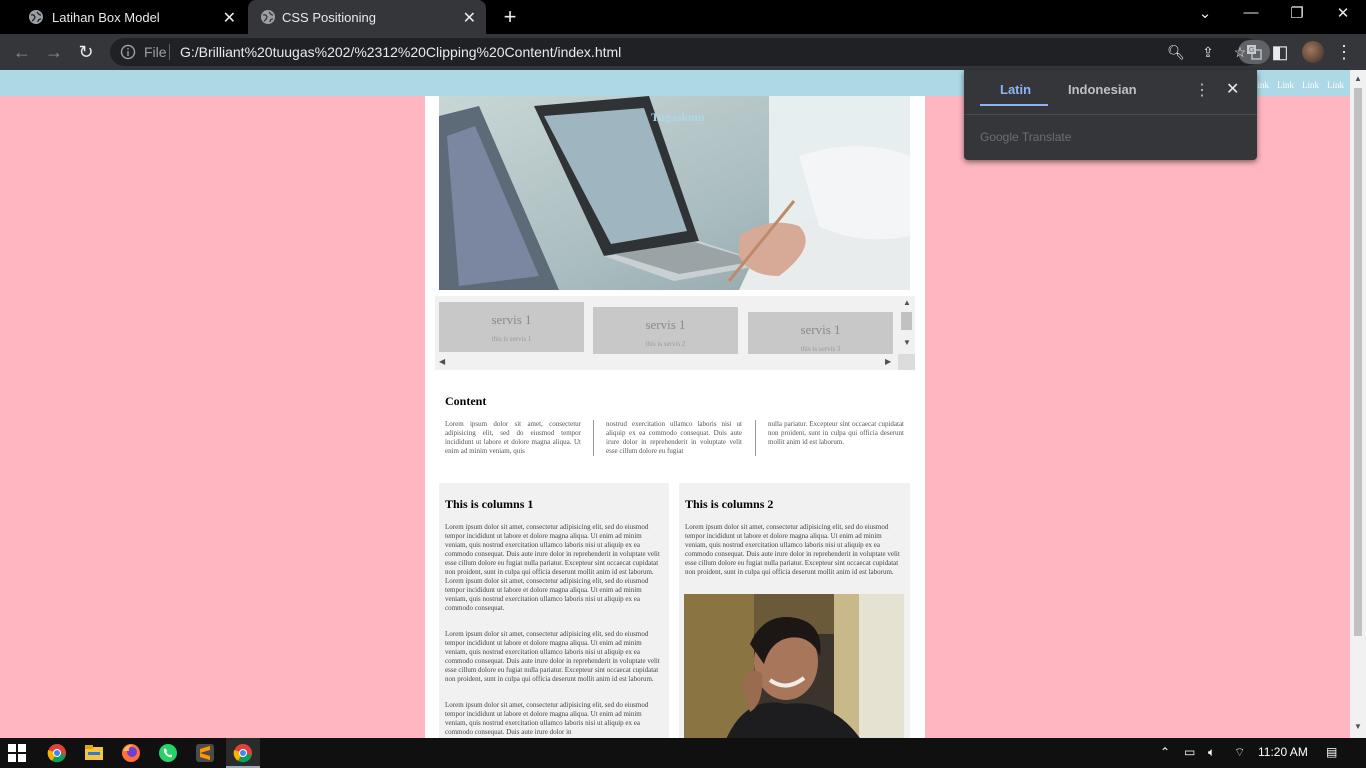  Describe the element at coordinates (466, 401) in the screenshot. I see `content-heading: Content` at that location.